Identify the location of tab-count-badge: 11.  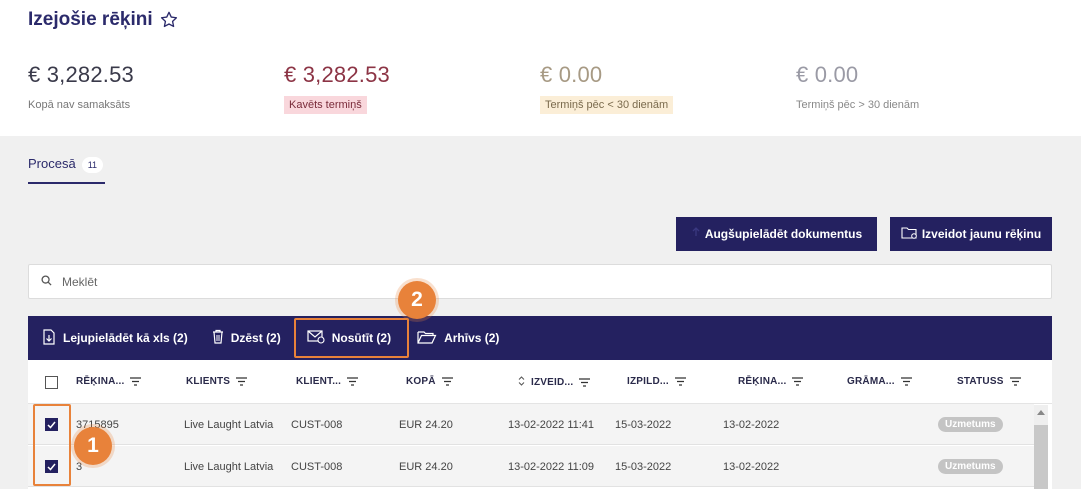
(92, 165).